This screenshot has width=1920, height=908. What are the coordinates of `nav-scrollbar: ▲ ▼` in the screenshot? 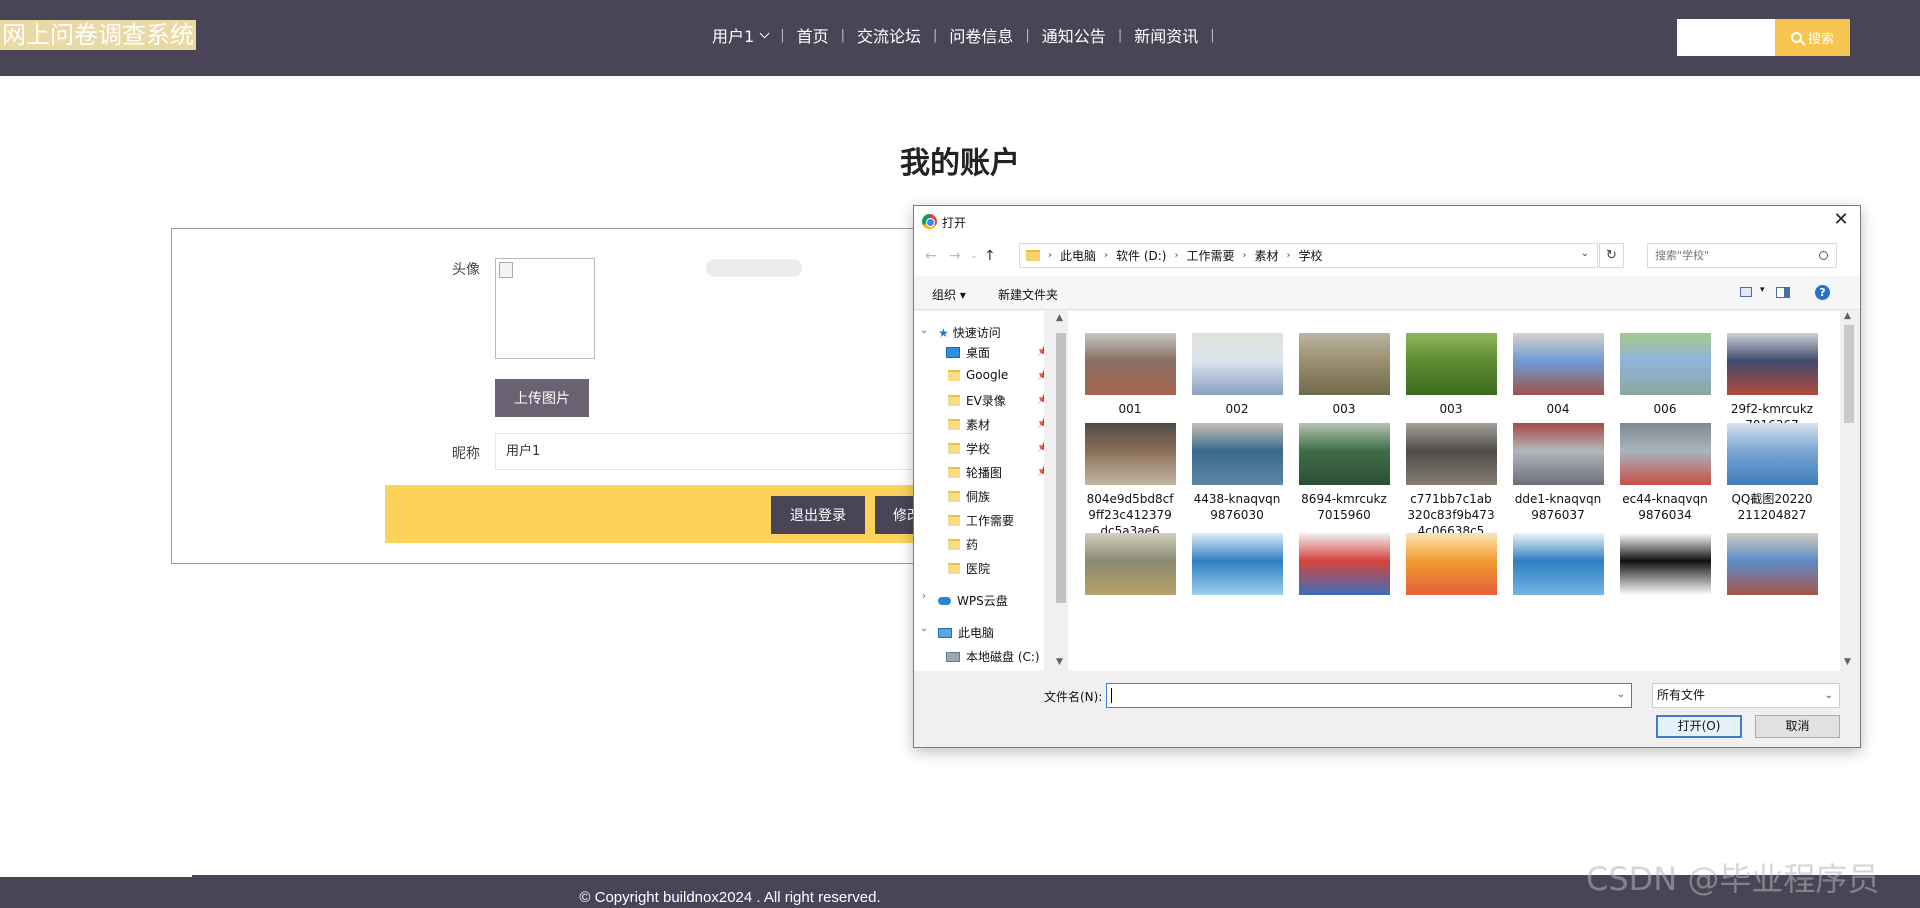 It's located at (1061, 491).